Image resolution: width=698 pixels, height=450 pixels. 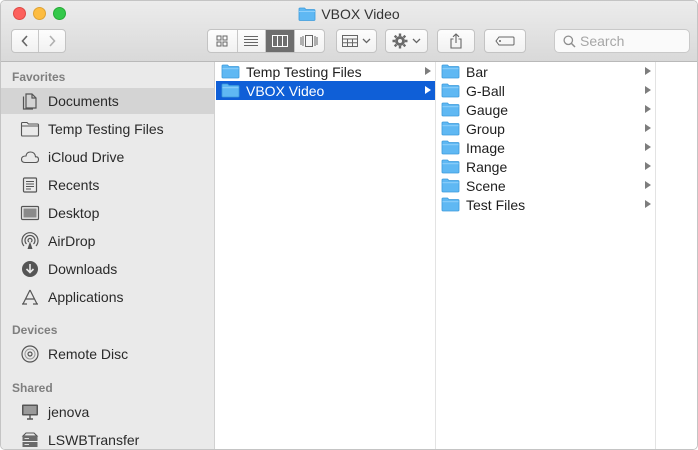 I want to click on list-view-button, so click(x=252, y=41).